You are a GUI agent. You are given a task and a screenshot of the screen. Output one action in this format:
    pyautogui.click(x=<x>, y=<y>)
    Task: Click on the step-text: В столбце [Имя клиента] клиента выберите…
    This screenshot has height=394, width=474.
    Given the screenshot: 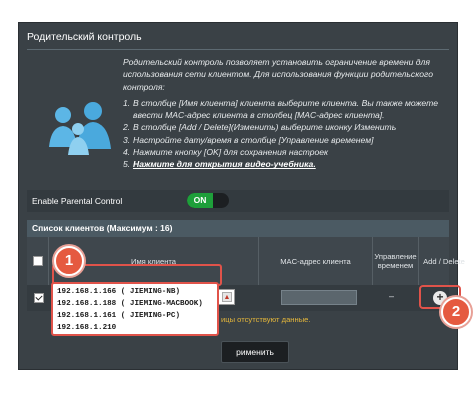 What is the action you would take?
    pyautogui.click(x=286, y=109)
    